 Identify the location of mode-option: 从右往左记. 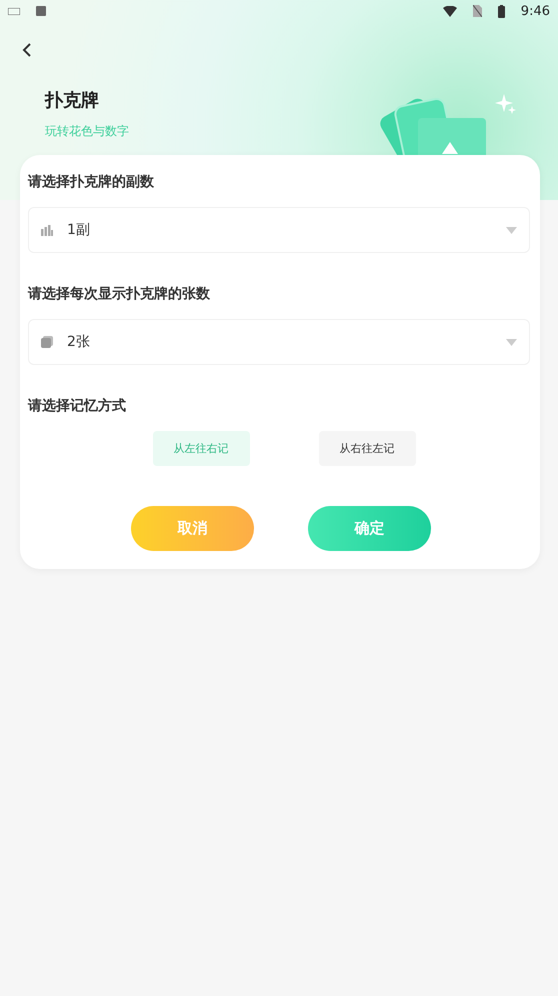
(367, 448).